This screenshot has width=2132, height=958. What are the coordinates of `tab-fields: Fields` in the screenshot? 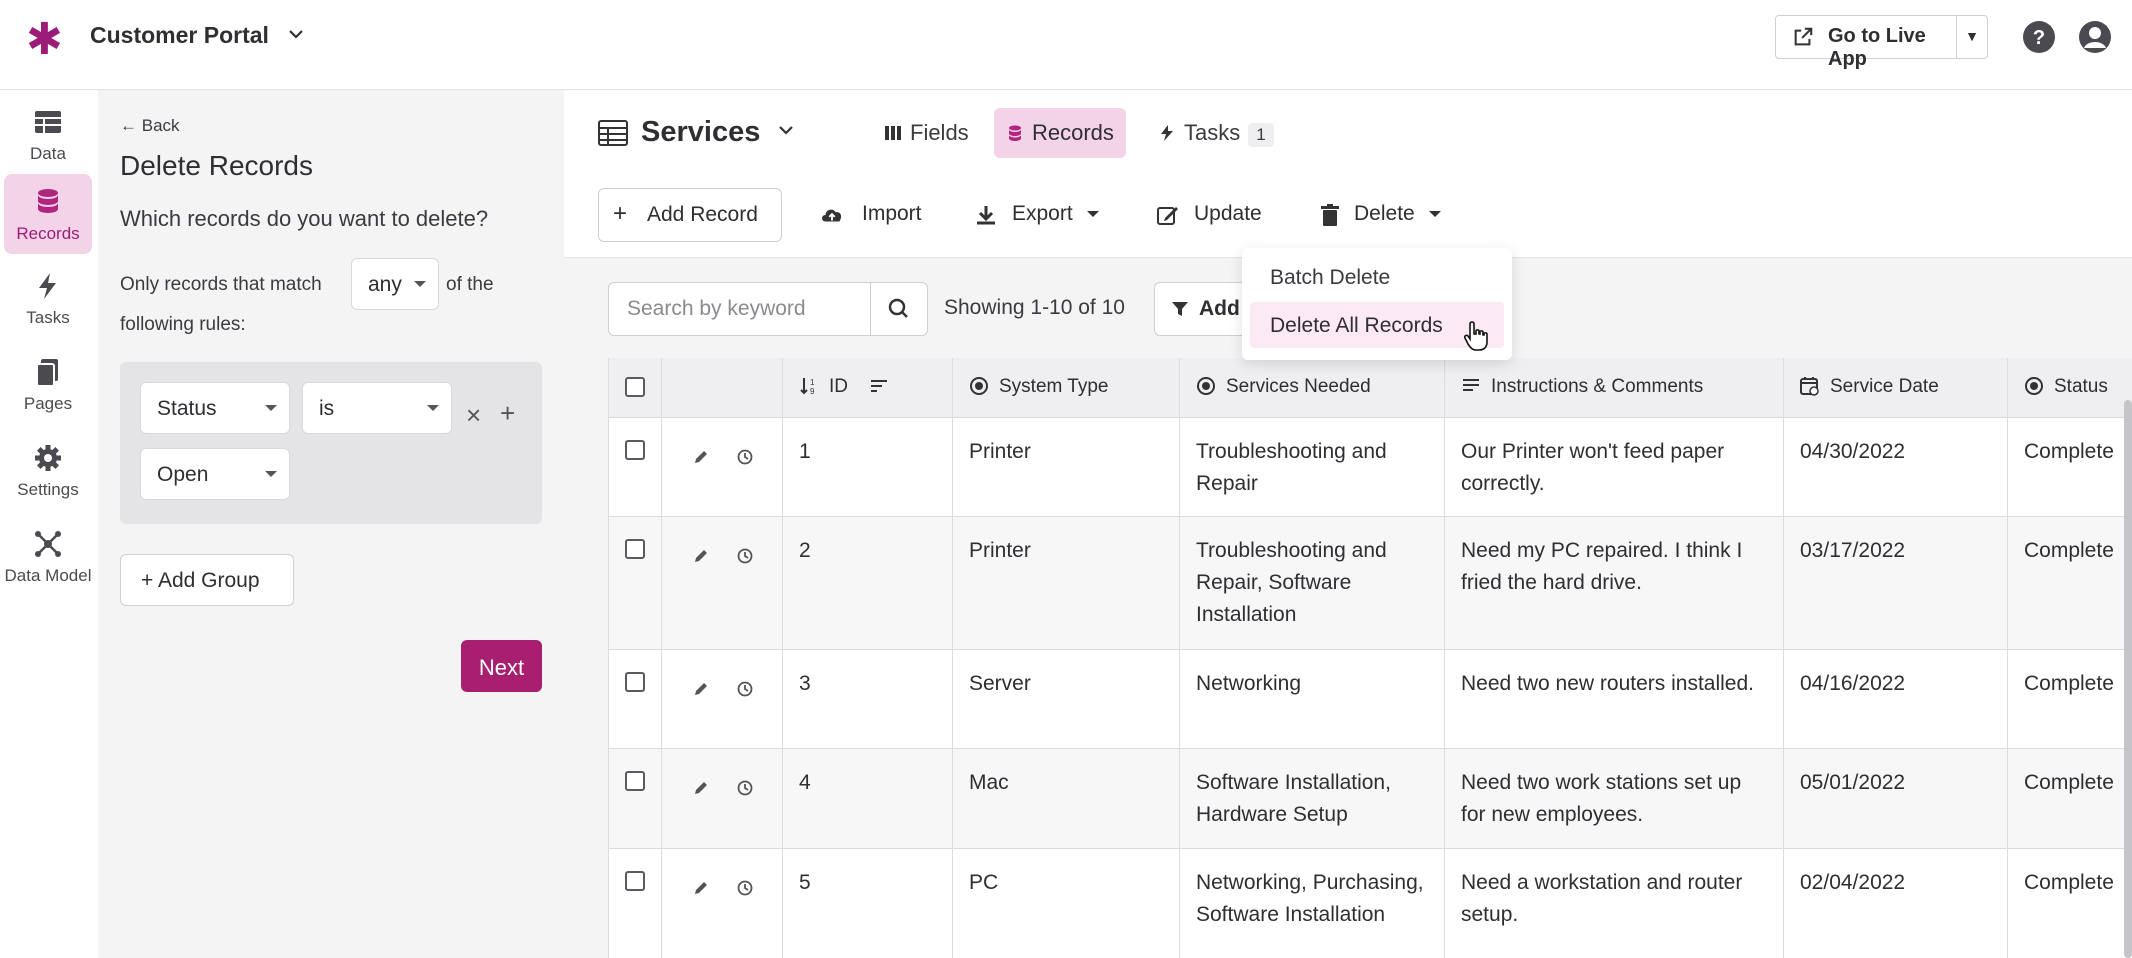 It's located at (926, 133).